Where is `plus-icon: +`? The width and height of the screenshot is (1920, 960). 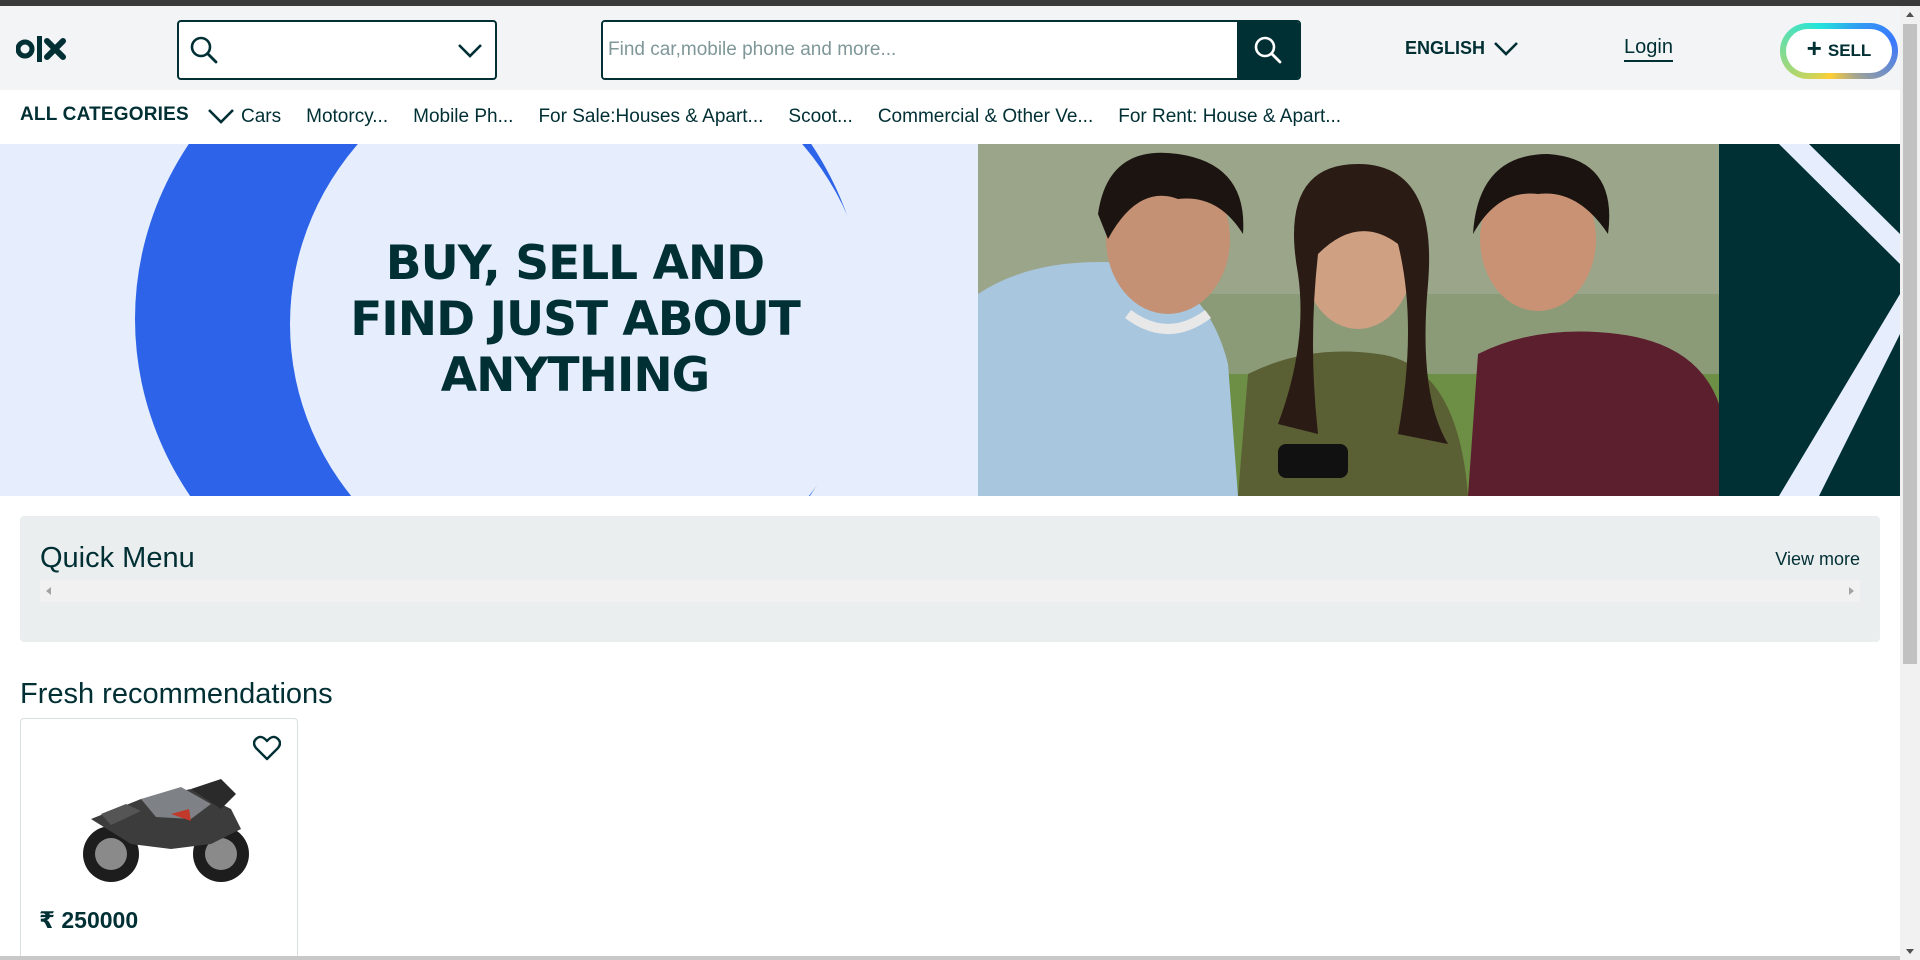 plus-icon: + is located at coordinates (1814, 48).